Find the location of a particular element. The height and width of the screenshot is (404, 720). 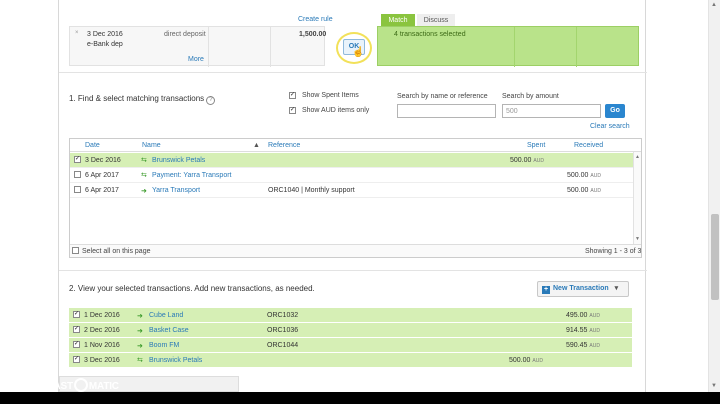

row-name: Cube Land is located at coordinates (166, 315).